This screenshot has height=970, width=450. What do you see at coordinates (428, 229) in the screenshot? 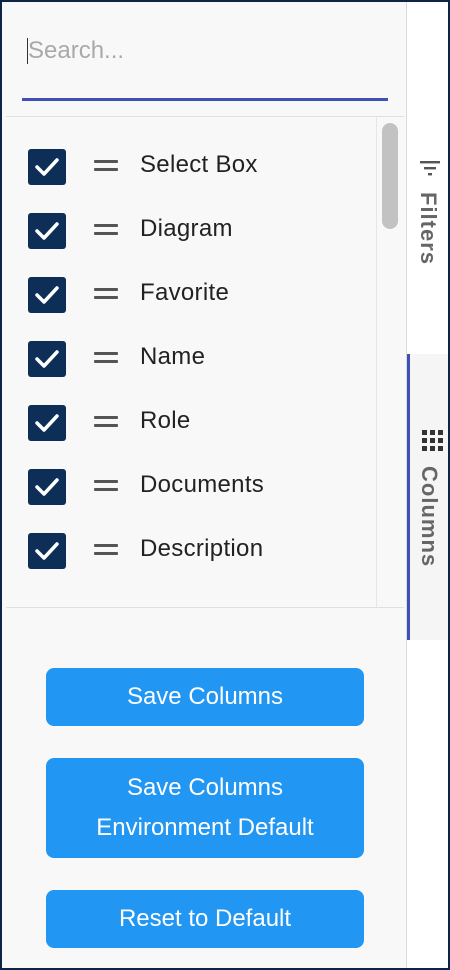
I see `tab-filters-label: Filters` at bounding box center [428, 229].